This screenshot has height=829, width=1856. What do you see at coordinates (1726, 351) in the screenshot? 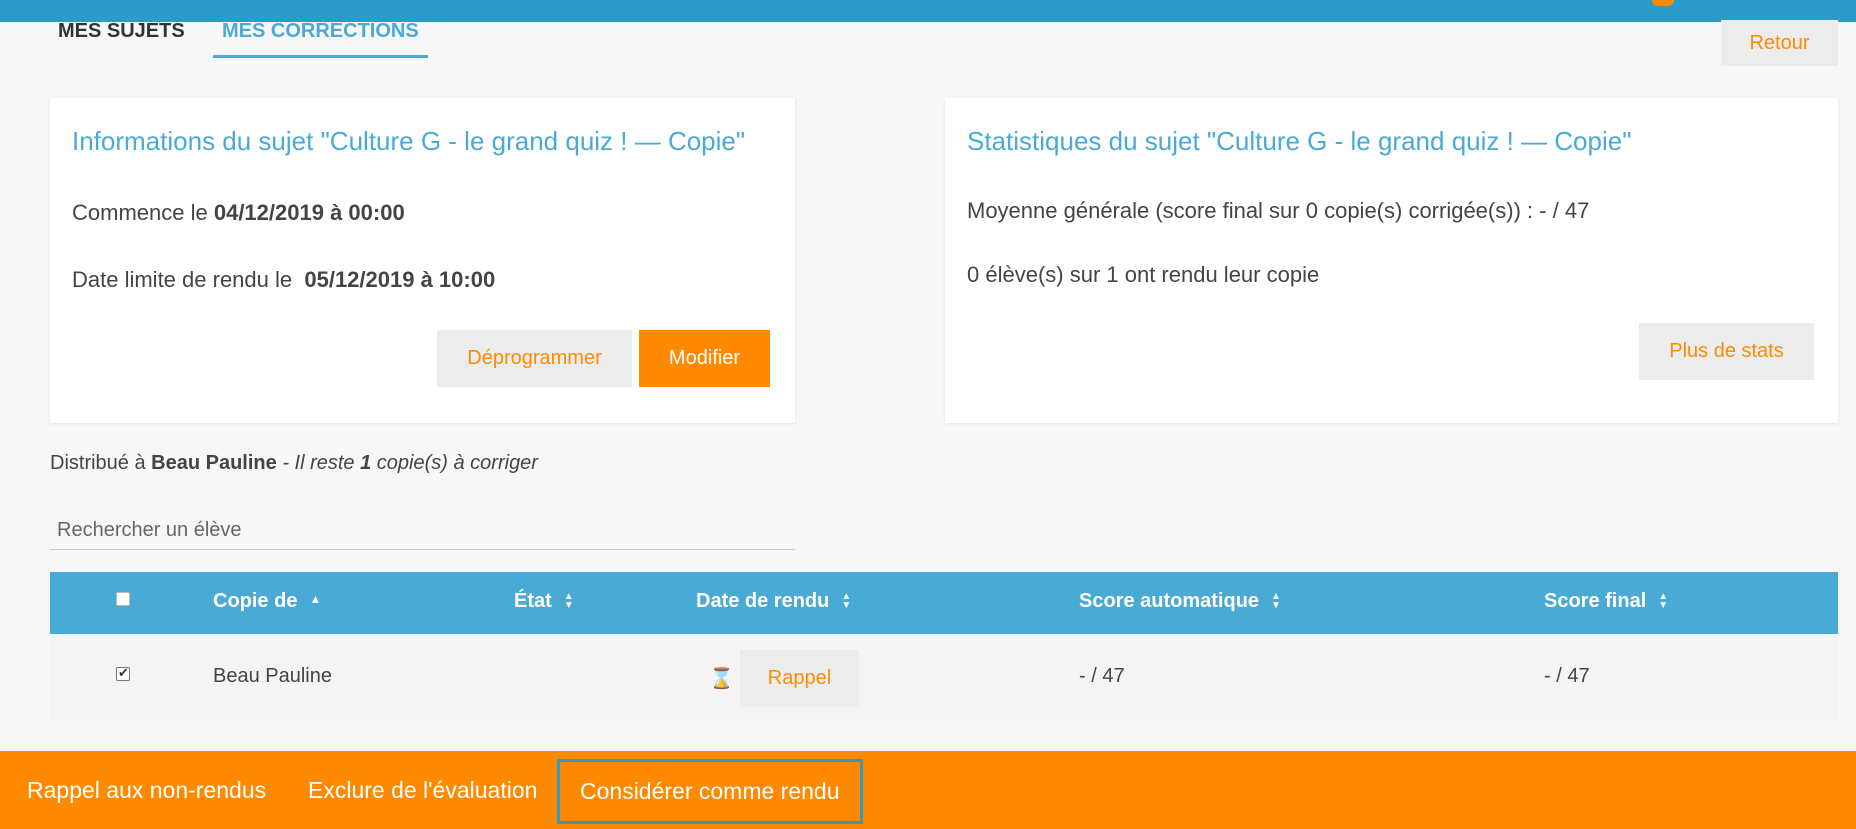
I see `more-stats-button: Plus de stats` at bounding box center [1726, 351].